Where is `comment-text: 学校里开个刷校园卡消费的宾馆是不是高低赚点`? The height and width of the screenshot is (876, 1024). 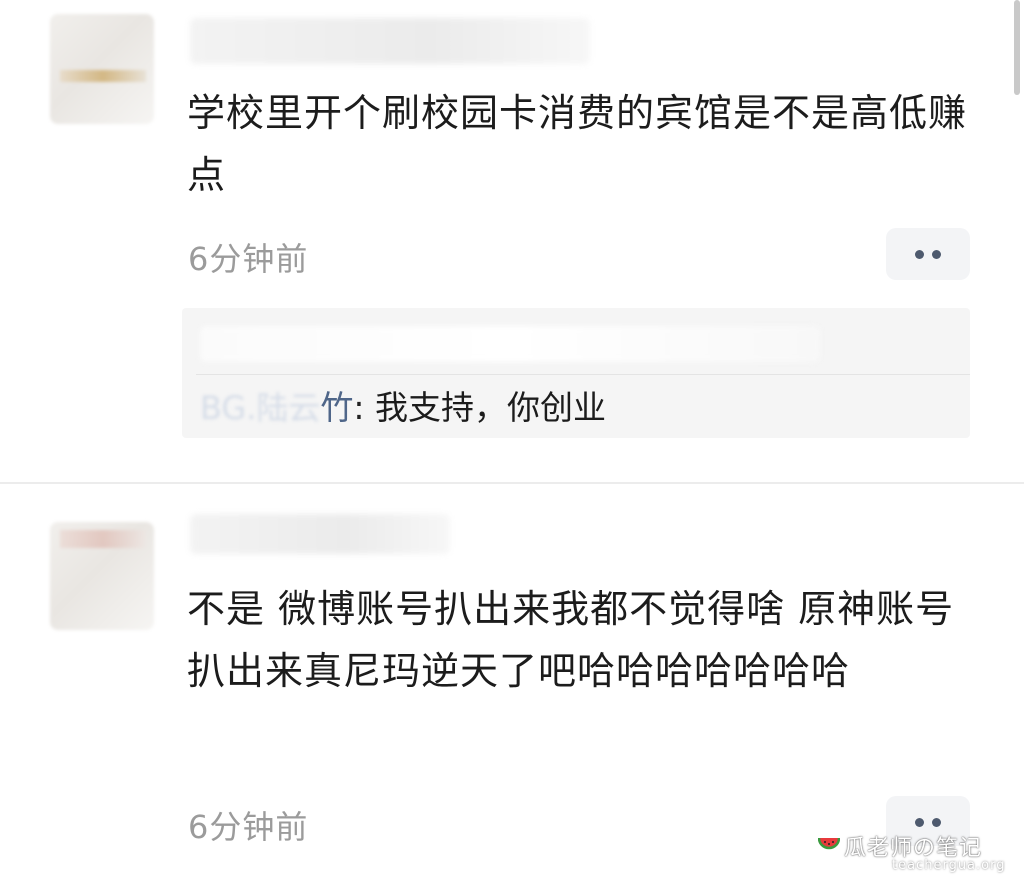
comment-text: 学校里开个刷校园卡消费的宾馆是不是高低赚点 is located at coordinates (577, 144).